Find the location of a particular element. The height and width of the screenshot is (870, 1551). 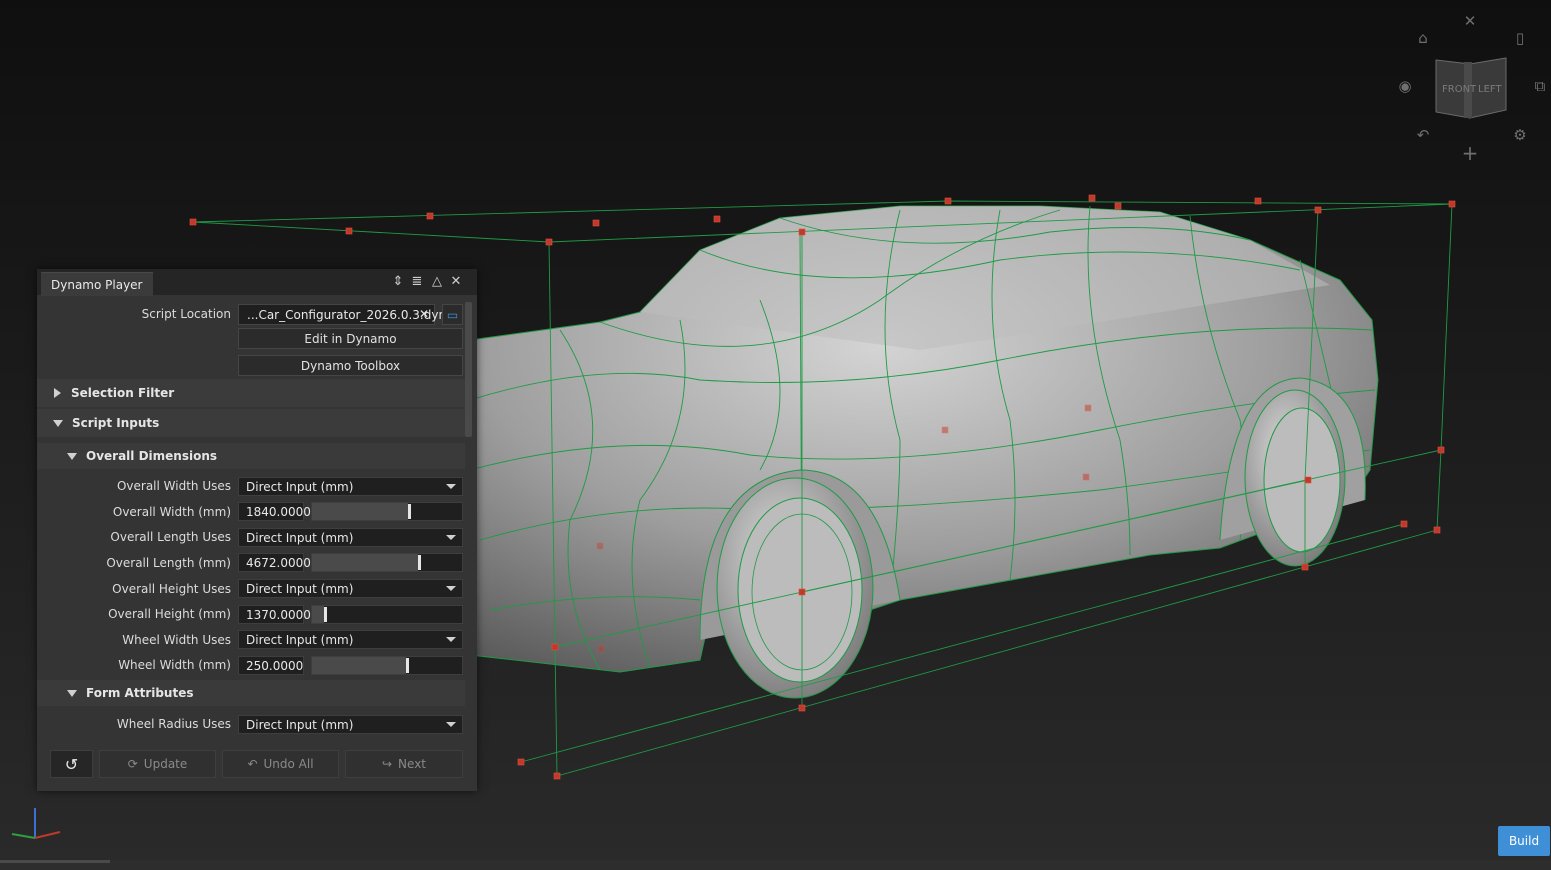

script-location-value: ...Car_Configurator_2026.0.3.dyn is located at coordinates (347, 314).